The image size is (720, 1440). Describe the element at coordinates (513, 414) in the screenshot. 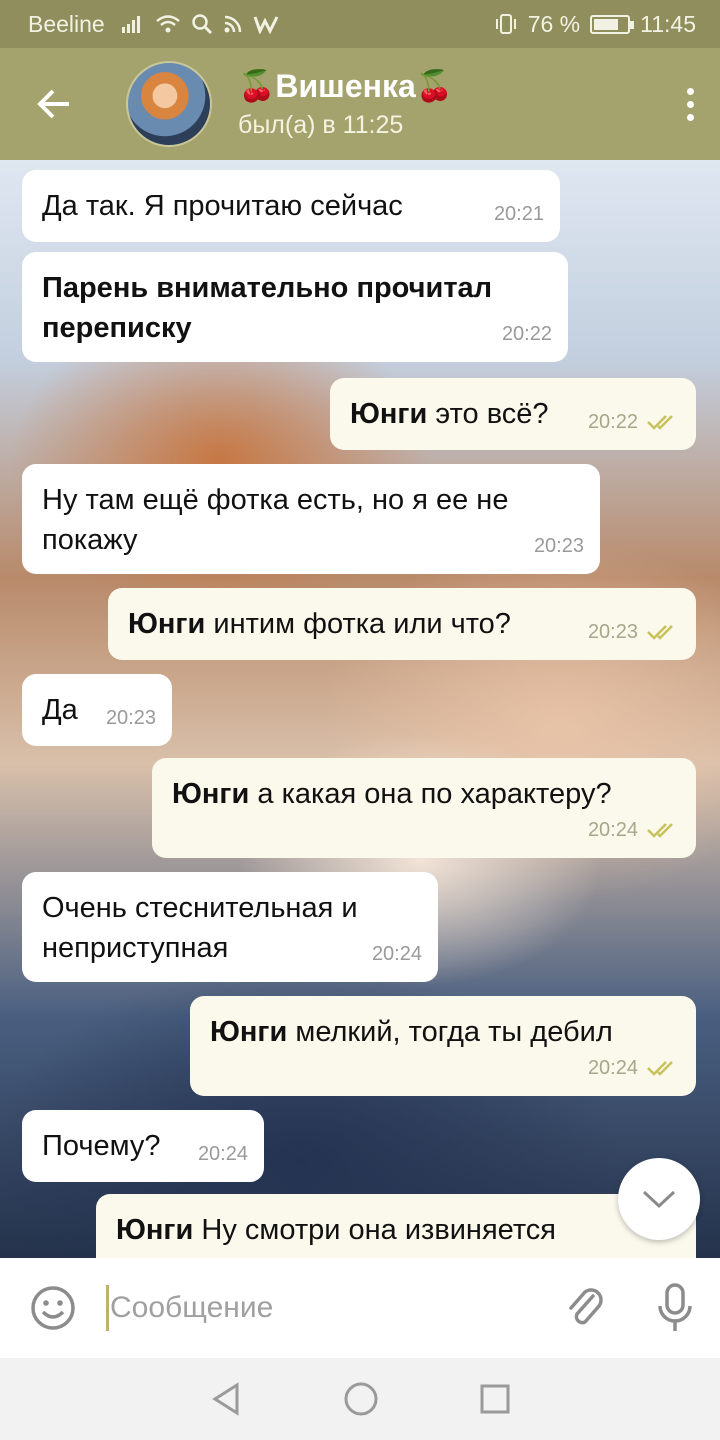

I see `message-bubble: Юнги это всё? 20:22` at that location.